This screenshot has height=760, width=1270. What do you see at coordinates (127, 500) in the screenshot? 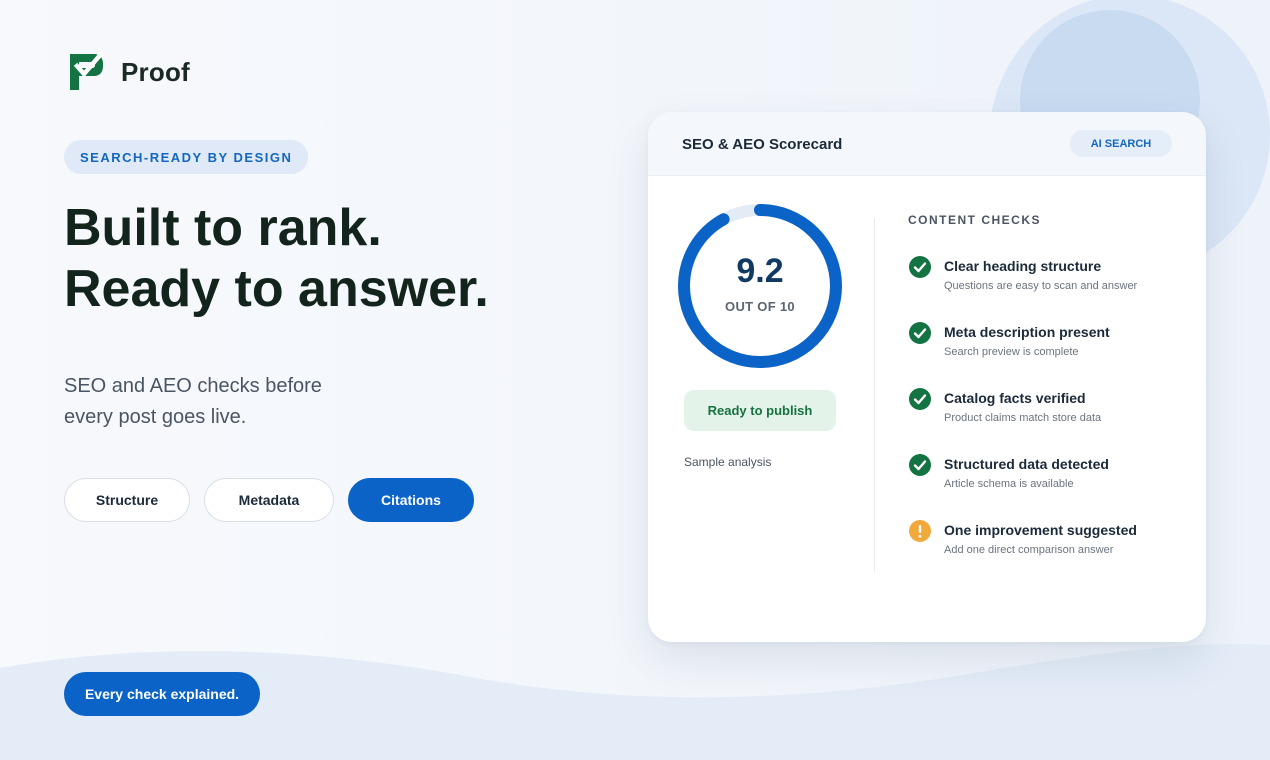
I see `tab-structure: Structure` at bounding box center [127, 500].